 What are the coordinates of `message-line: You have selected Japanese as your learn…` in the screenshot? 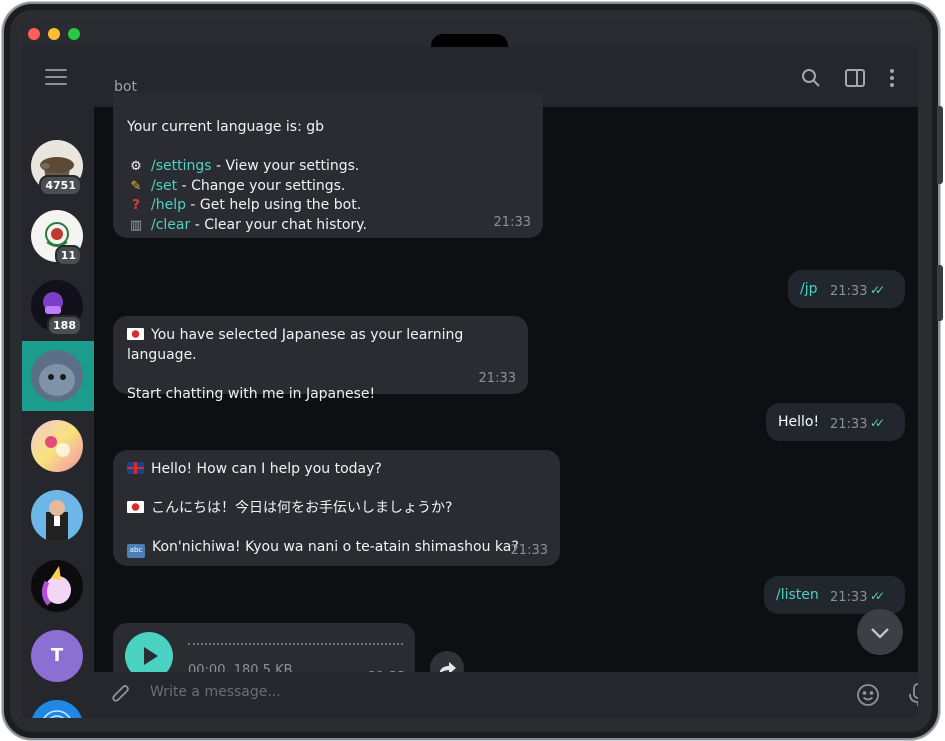 It's located at (320, 345).